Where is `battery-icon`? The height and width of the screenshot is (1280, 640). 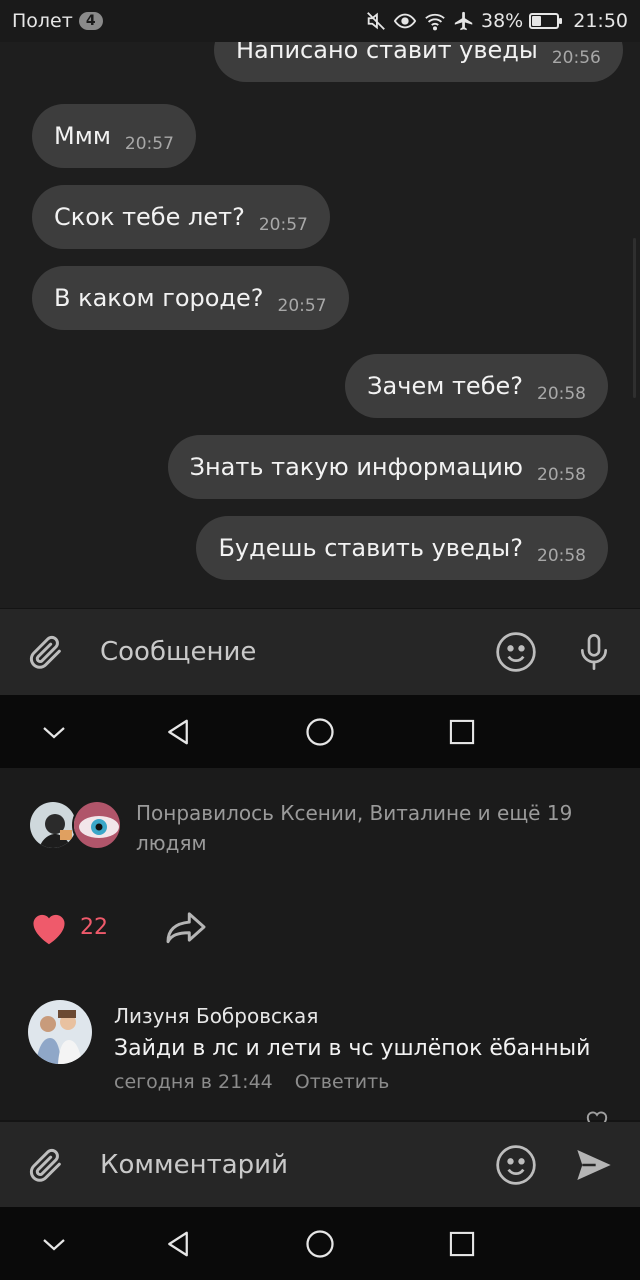
battery-icon is located at coordinates (546, 21).